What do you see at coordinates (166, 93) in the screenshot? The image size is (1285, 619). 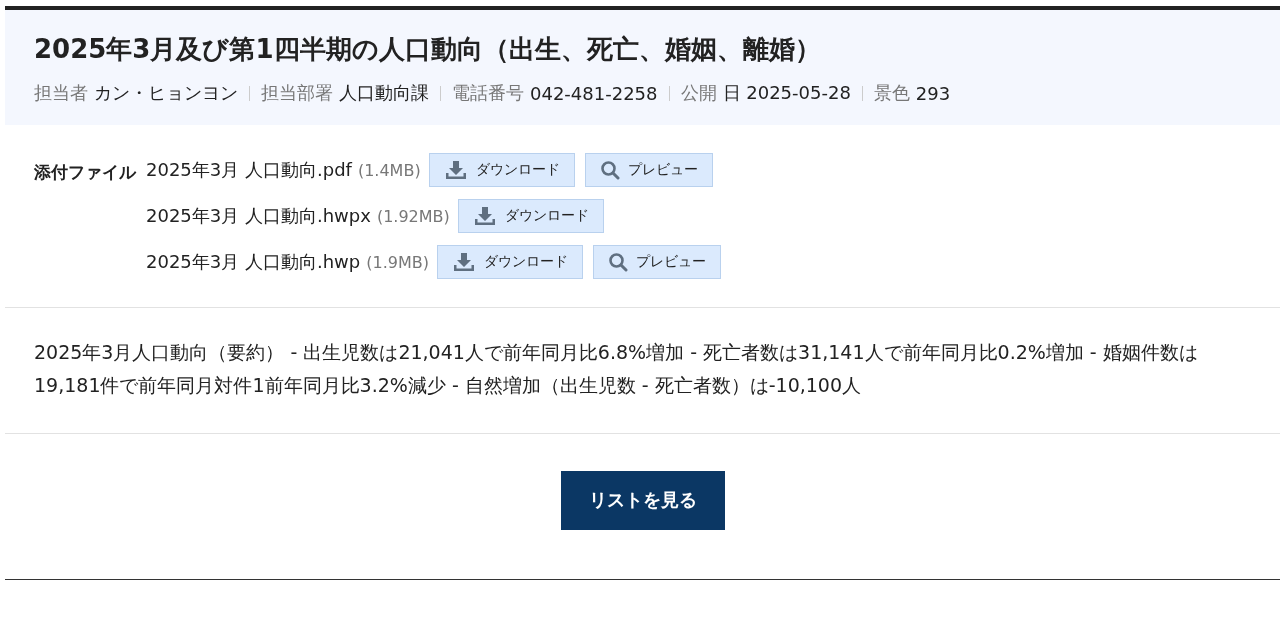 I see `meta-value: カン・ヒョンヨン` at bounding box center [166, 93].